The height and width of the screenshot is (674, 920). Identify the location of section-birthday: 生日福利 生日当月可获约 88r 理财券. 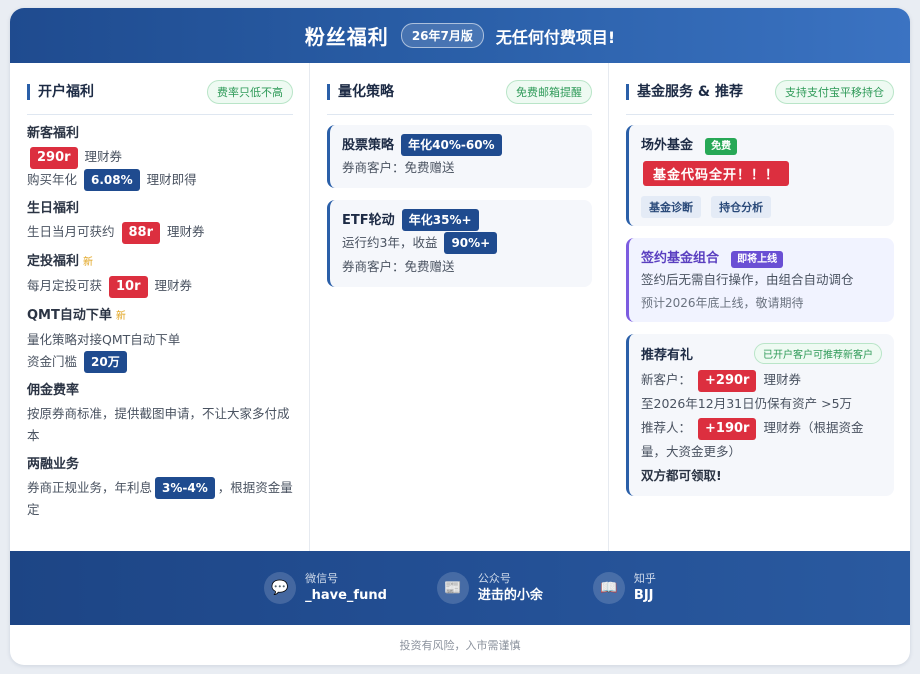
(160, 222).